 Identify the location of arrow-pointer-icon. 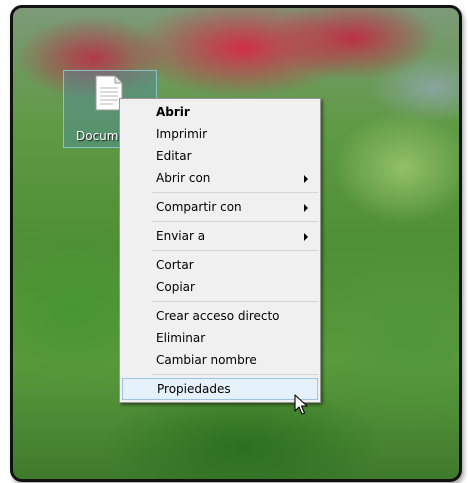
(301, 404).